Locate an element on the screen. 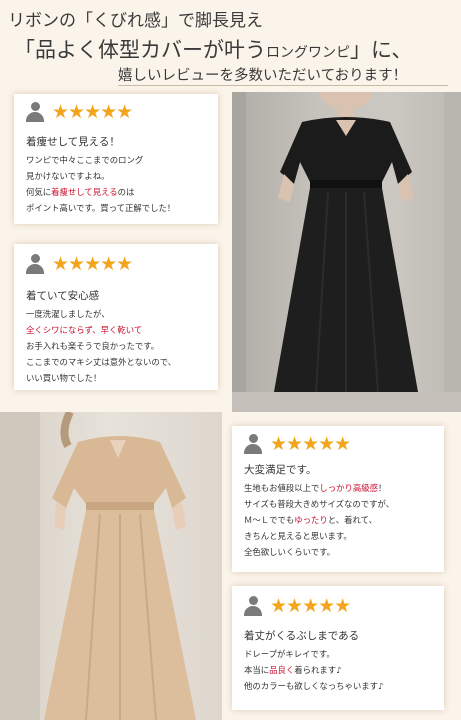 This screenshot has width=461, height=720. review-text: と、着れて、 is located at coordinates (352, 520).